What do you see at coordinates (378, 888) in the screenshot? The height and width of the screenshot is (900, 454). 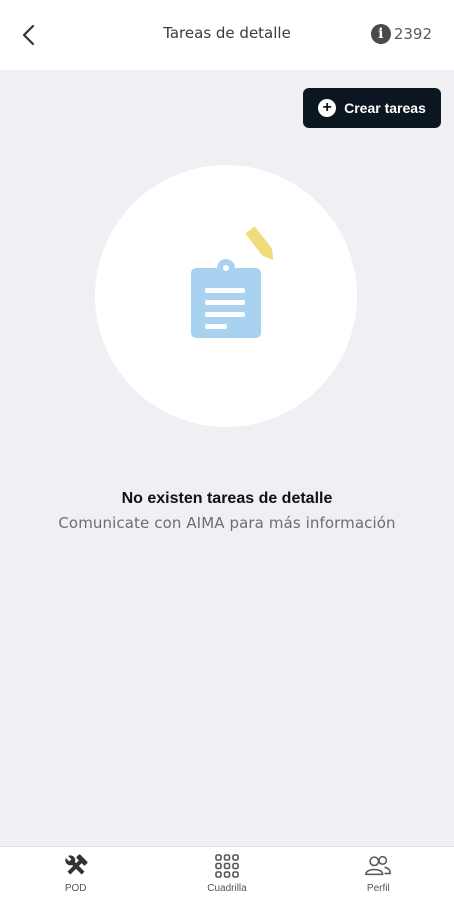 I see `nav-label-perfil: Perfil` at bounding box center [378, 888].